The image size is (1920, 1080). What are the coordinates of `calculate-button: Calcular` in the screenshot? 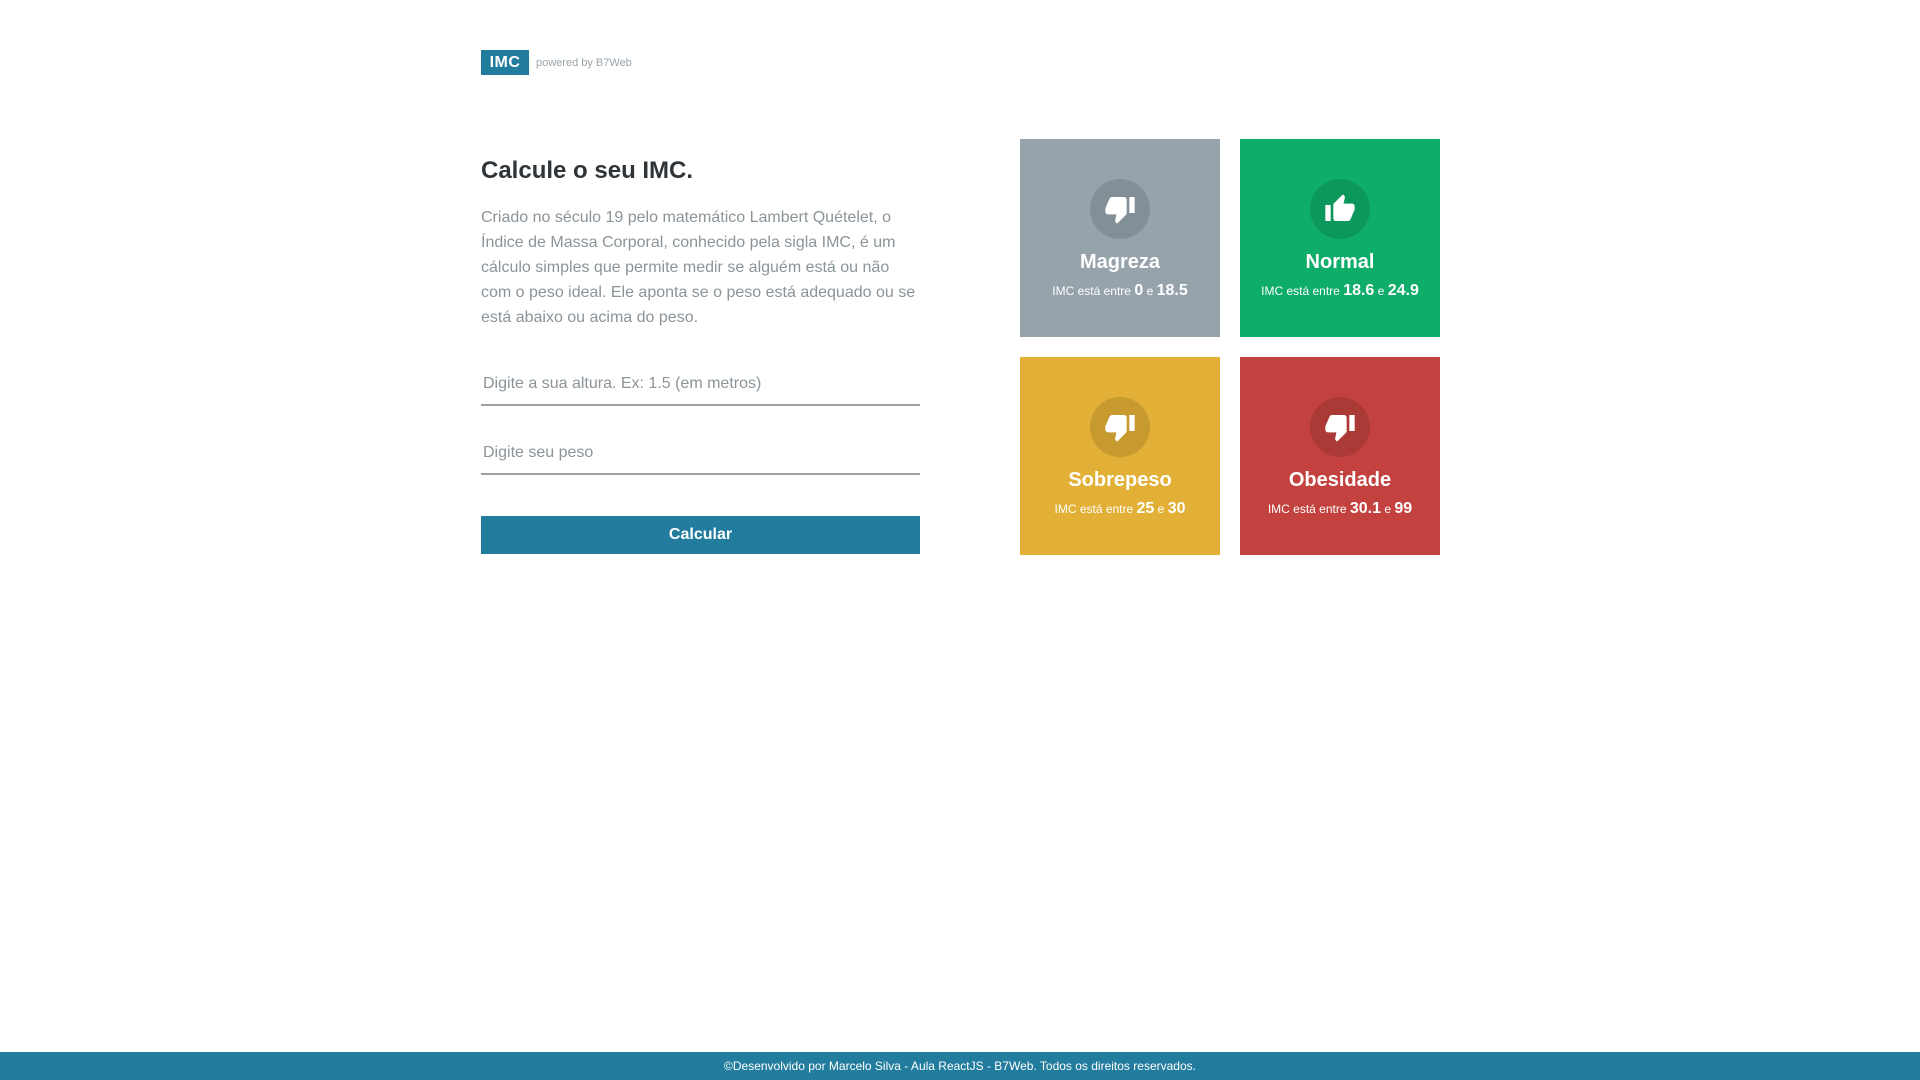 It's located at (700, 535).